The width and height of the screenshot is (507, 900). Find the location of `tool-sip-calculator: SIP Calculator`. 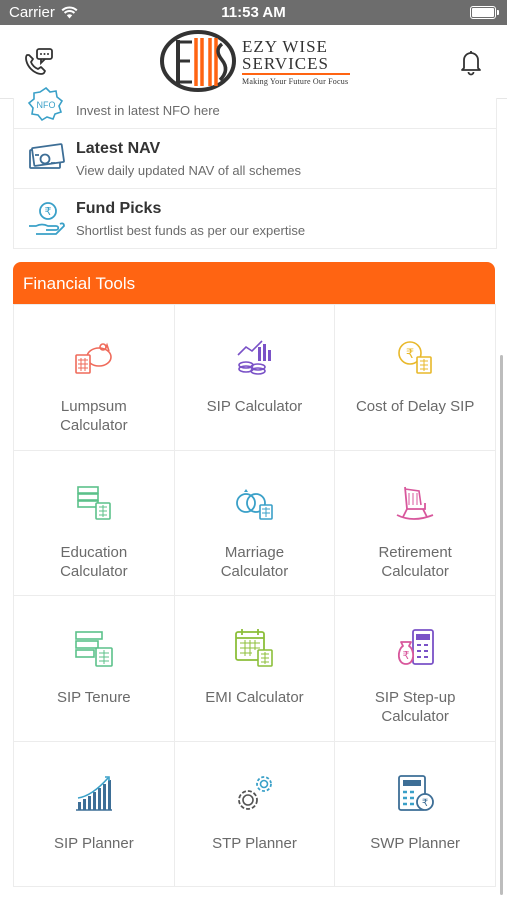

tool-sip-calculator: SIP Calculator is located at coordinates (255, 378).